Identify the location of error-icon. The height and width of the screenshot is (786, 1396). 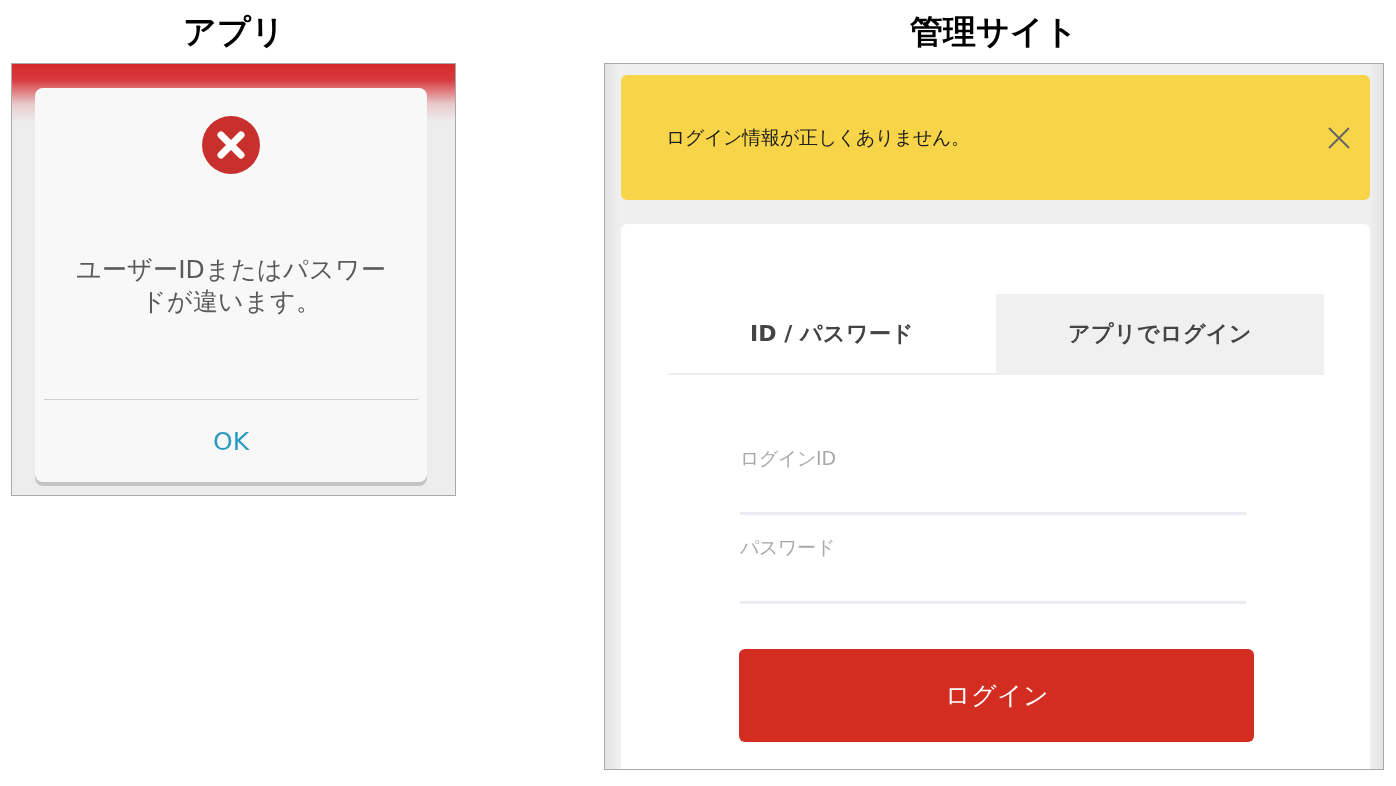
(231, 145).